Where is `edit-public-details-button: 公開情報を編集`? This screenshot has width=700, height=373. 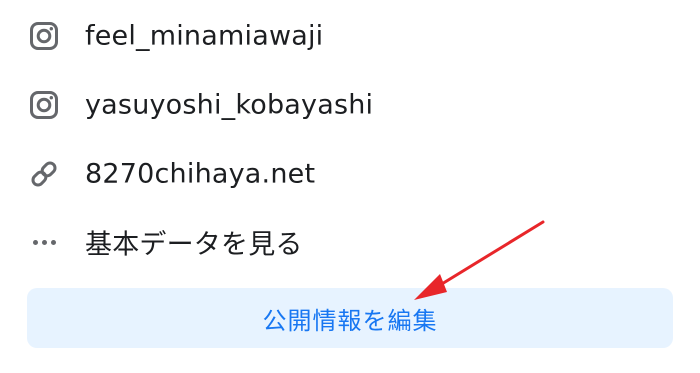
edit-public-details-button: 公開情報を編集 is located at coordinates (350, 318).